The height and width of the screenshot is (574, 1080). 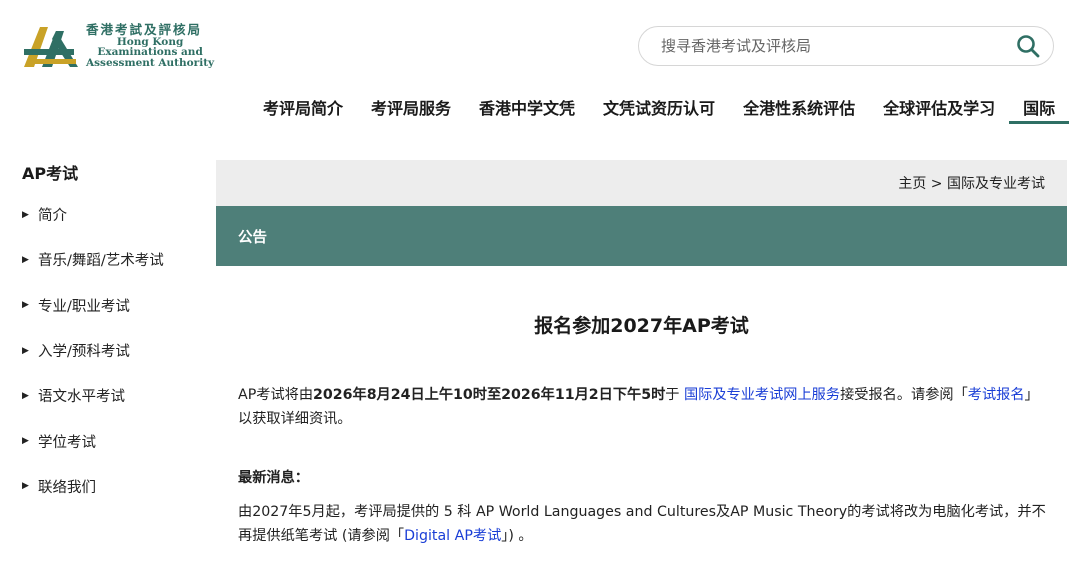 What do you see at coordinates (674, 395) in the screenshot?
I see `p1-text-c: 于` at bounding box center [674, 395].